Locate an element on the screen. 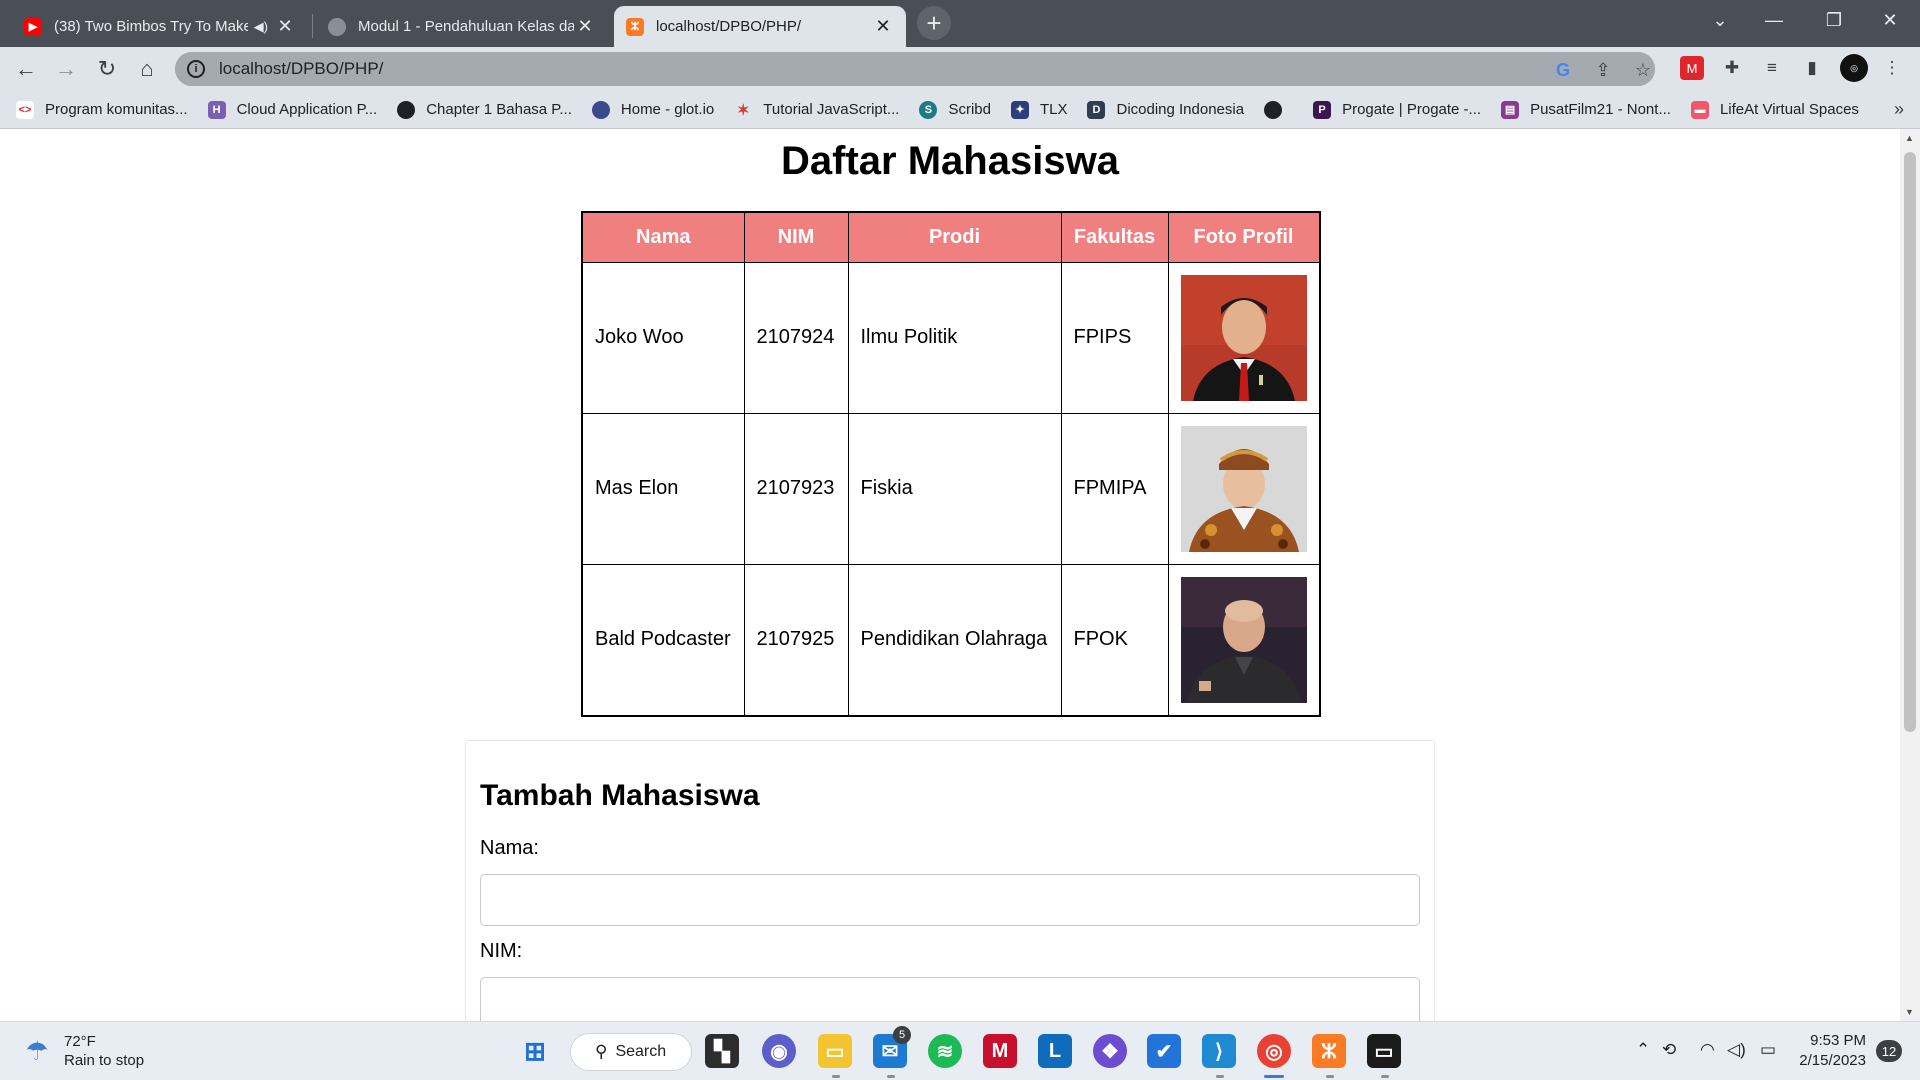 This screenshot has height=1080, width=1920. media-control-icon: ≡ is located at coordinates (1772, 68).